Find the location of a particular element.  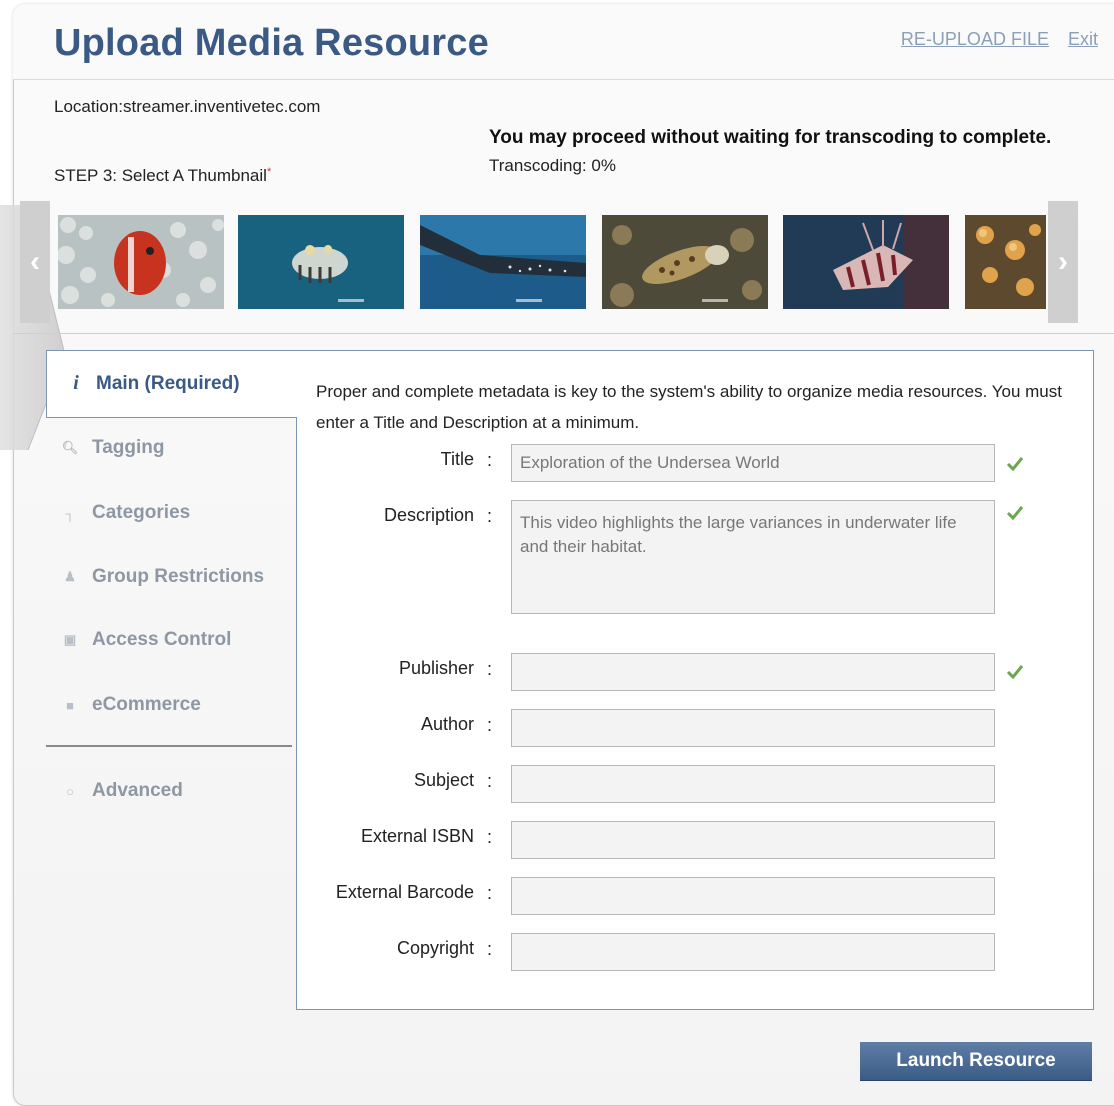

tab-group-restrictions: ♟ Group Restrictions is located at coordinates (162, 577).